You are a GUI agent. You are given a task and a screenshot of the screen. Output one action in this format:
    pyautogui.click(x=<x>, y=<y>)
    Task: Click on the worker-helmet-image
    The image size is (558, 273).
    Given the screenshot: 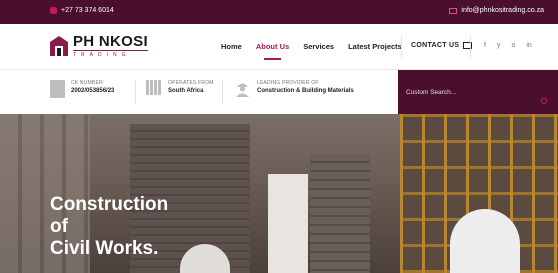 What is the action you would take?
    pyautogui.click(x=485, y=241)
    